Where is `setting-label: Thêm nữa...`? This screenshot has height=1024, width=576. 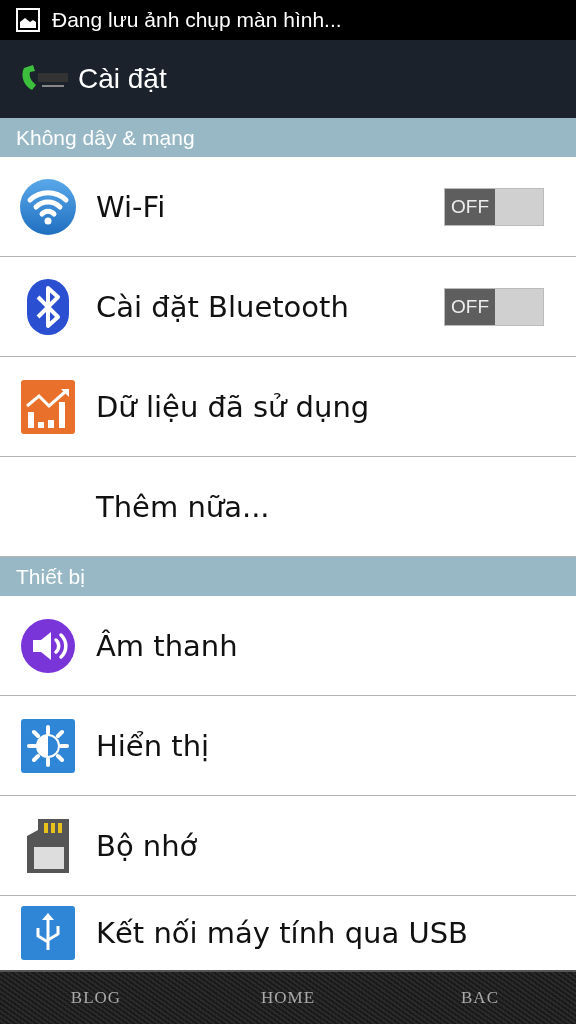 setting-label: Thêm nữa... is located at coordinates (183, 506).